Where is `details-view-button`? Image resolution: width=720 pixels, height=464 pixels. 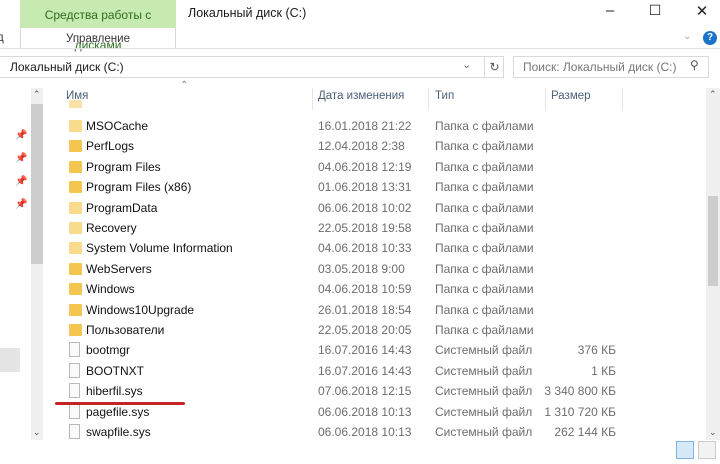 details-view-button is located at coordinates (685, 450).